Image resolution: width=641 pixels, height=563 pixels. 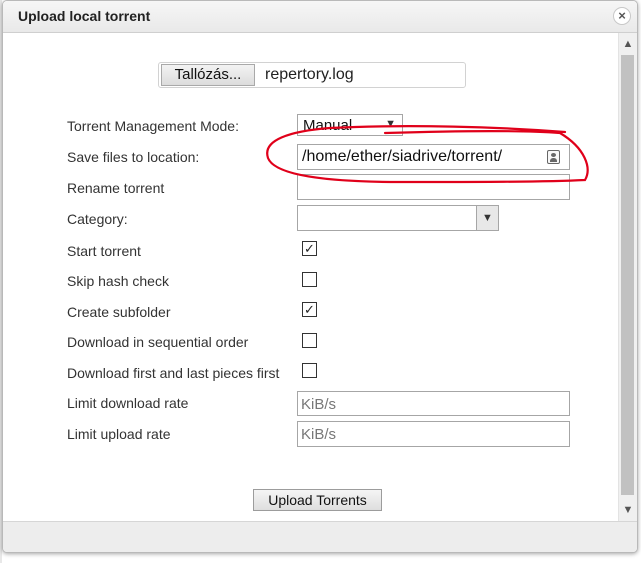 I want to click on first-last-label: Download first and last pieces first, so click(x=173, y=373).